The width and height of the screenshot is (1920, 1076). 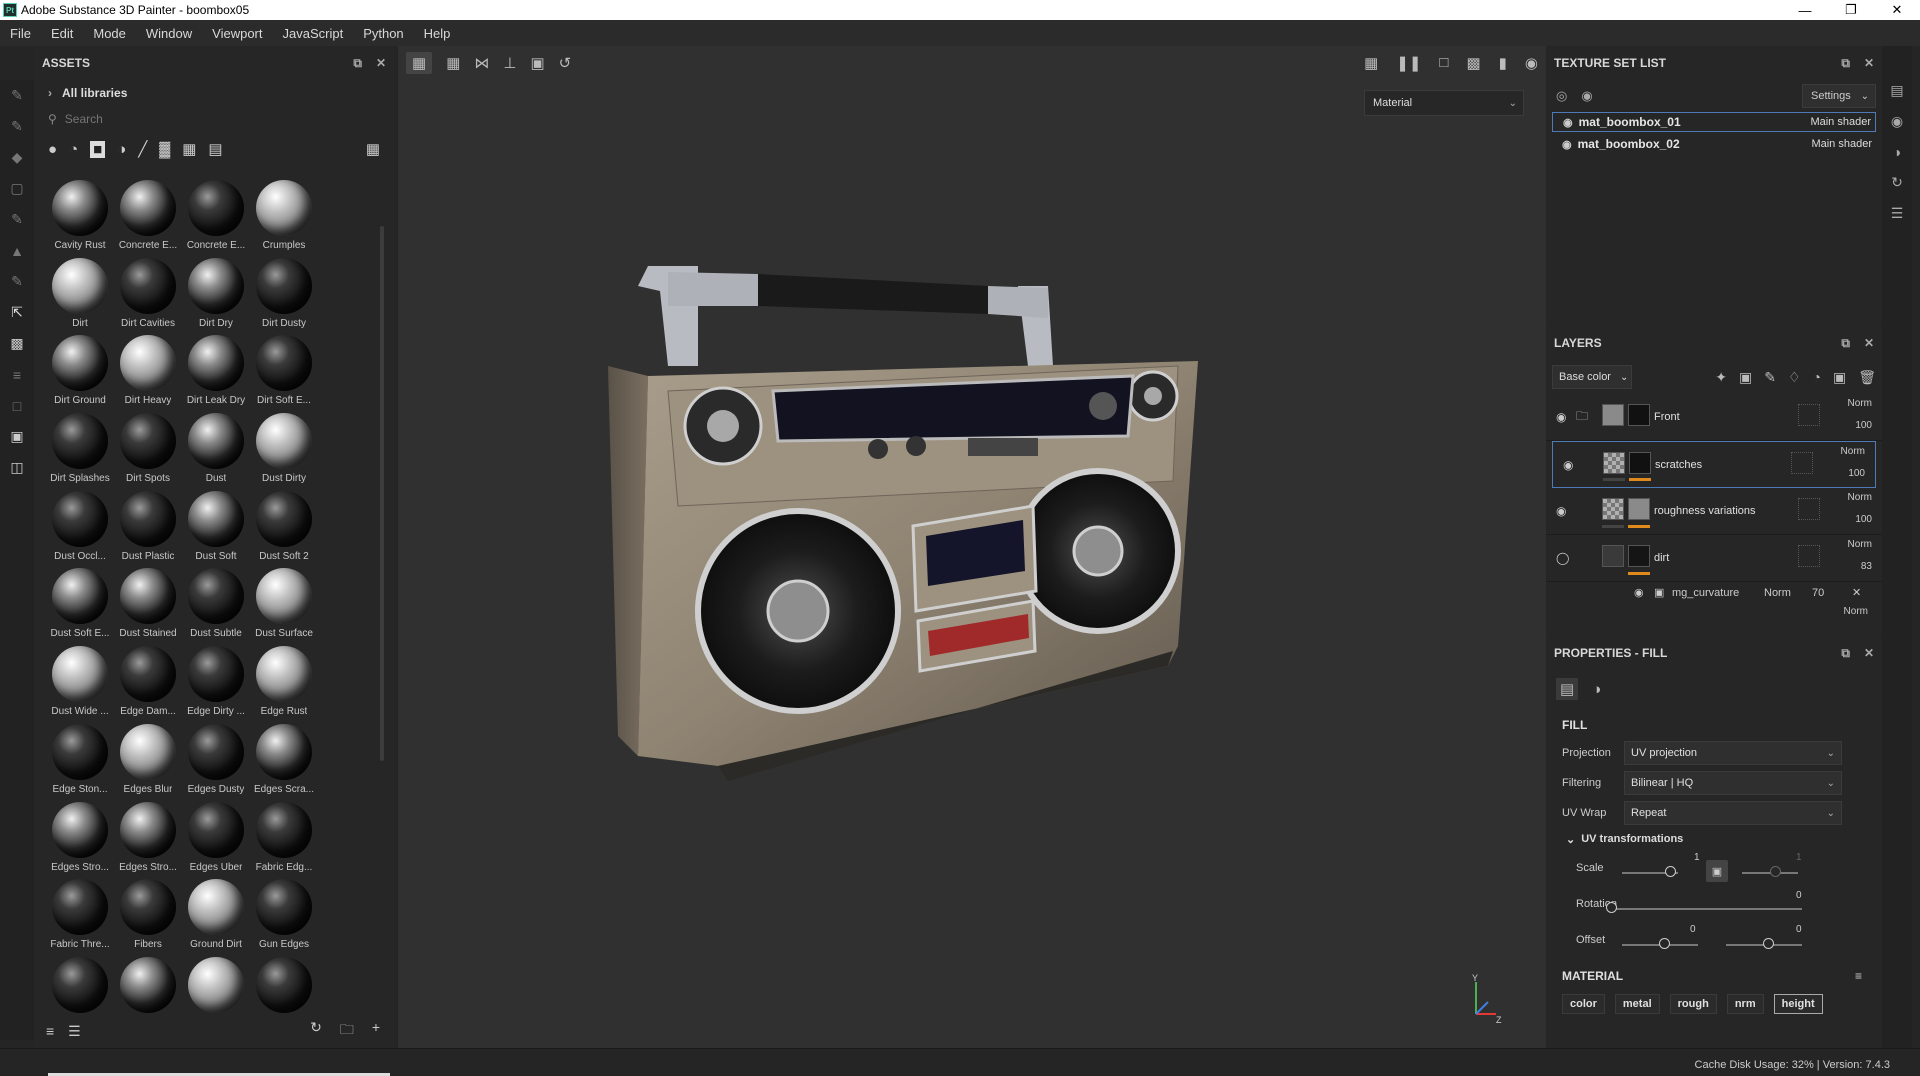 What do you see at coordinates (17, 157) in the screenshot?
I see `projection-icon: ◆` at bounding box center [17, 157].